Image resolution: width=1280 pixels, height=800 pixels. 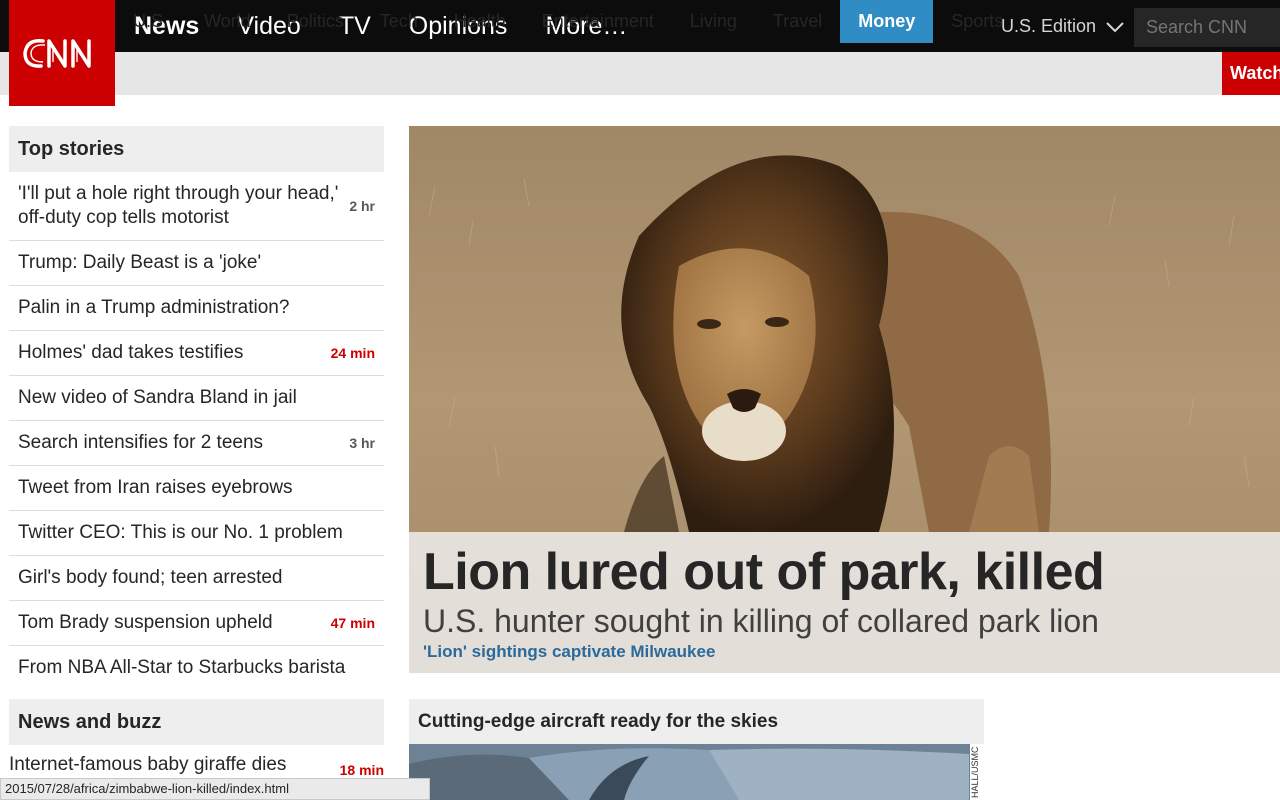 What do you see at coordinates (797, 21) in the screenshot?
I see `section-travel: Travel` at bounding box center [797, 21].